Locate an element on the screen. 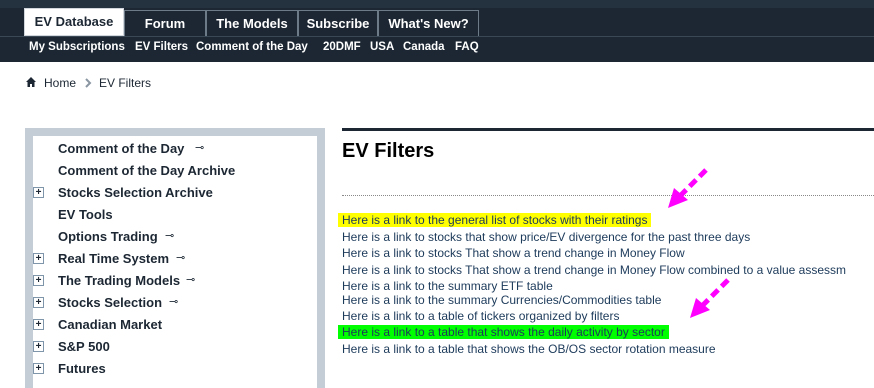 The image size is (874, 388). subnav-usa: USA is located at coordinates (382, 47).